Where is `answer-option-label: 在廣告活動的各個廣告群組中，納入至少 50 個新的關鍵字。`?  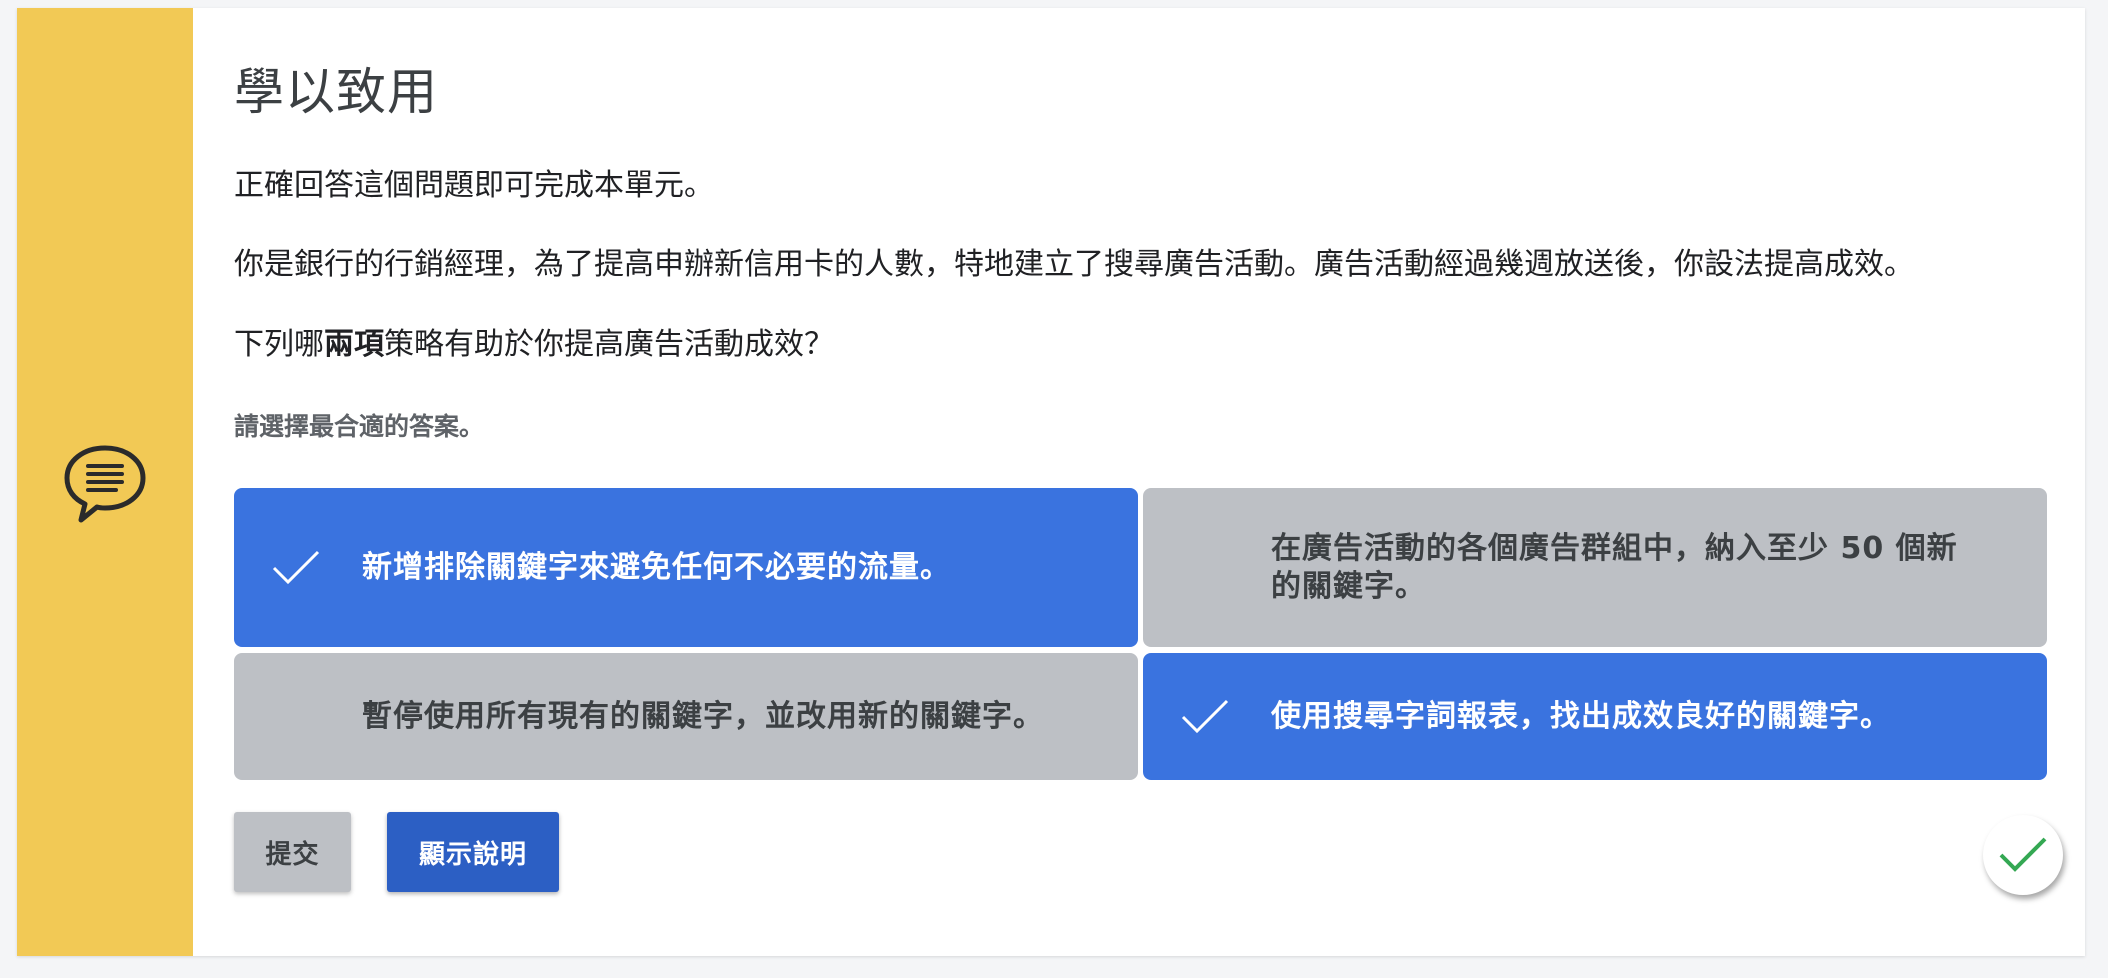 answer-option-label: 在廣告活動的各個廣告群組中，納入至少 50 個新的關鍵字。 is located at coordinates (1614, 567).